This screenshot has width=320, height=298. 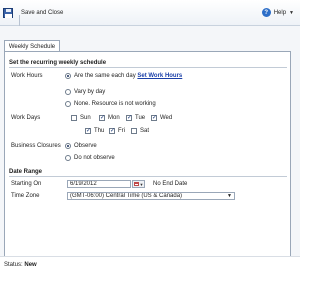 I want to click on starting-on-input: 6/19/2012, so click(x=99, y=184).